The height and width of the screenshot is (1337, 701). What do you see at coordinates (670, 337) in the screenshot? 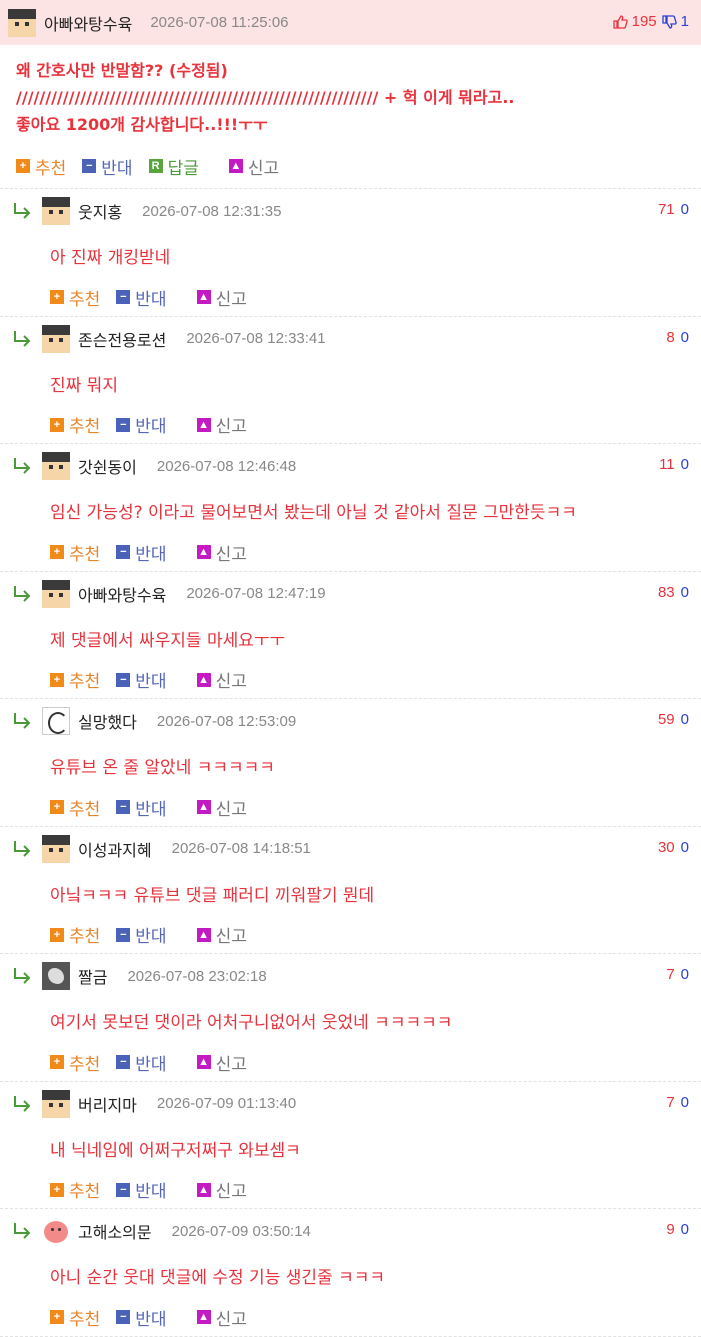
I see `comment-up-count: 8` at bounding box center [670, 337].